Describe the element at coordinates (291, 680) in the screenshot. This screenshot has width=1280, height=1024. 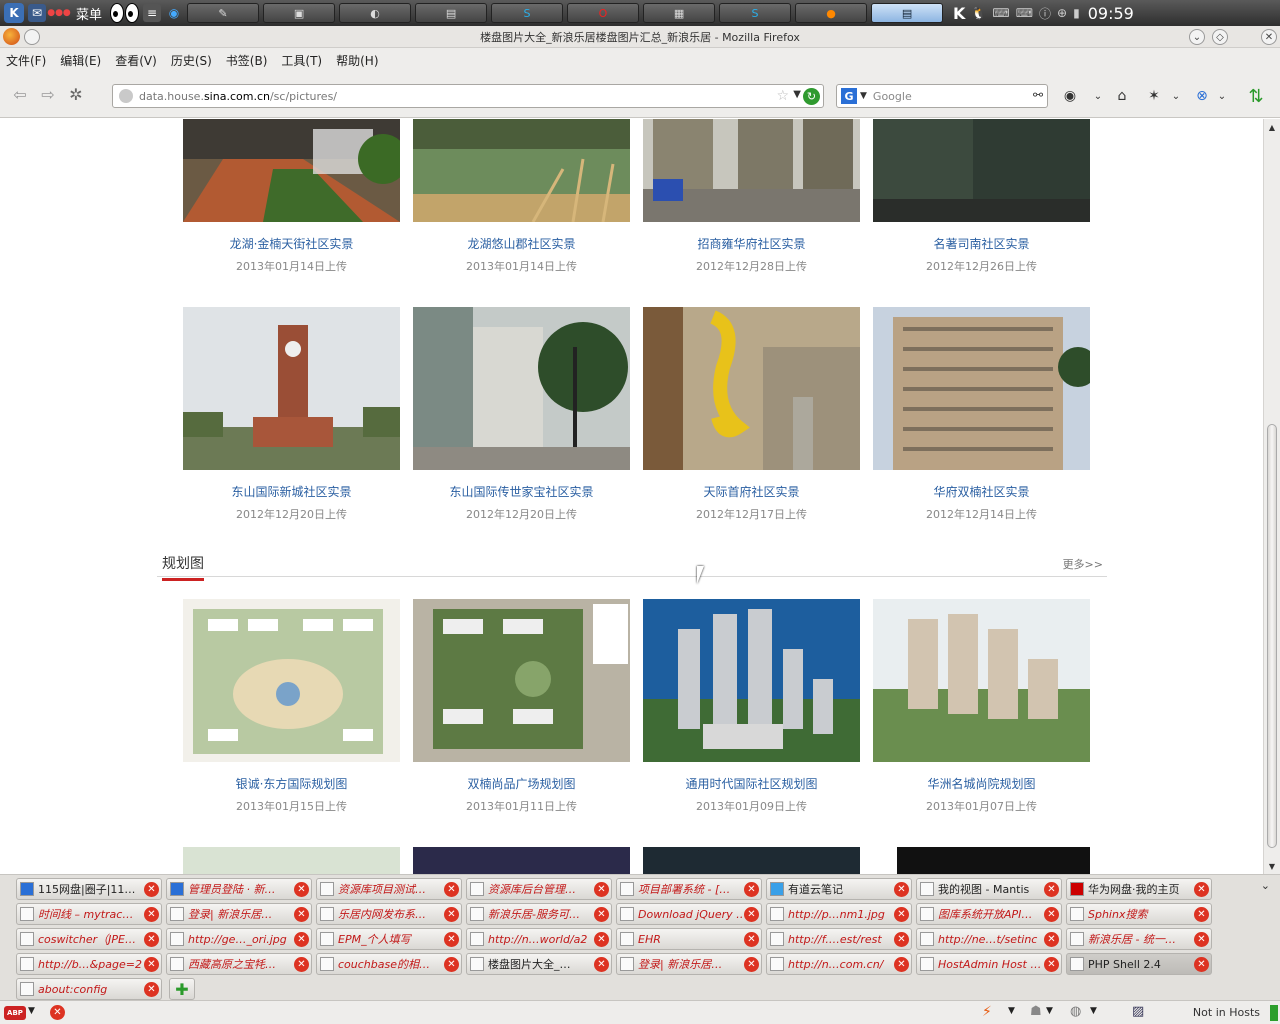
I see `planning-map-image` at that location.